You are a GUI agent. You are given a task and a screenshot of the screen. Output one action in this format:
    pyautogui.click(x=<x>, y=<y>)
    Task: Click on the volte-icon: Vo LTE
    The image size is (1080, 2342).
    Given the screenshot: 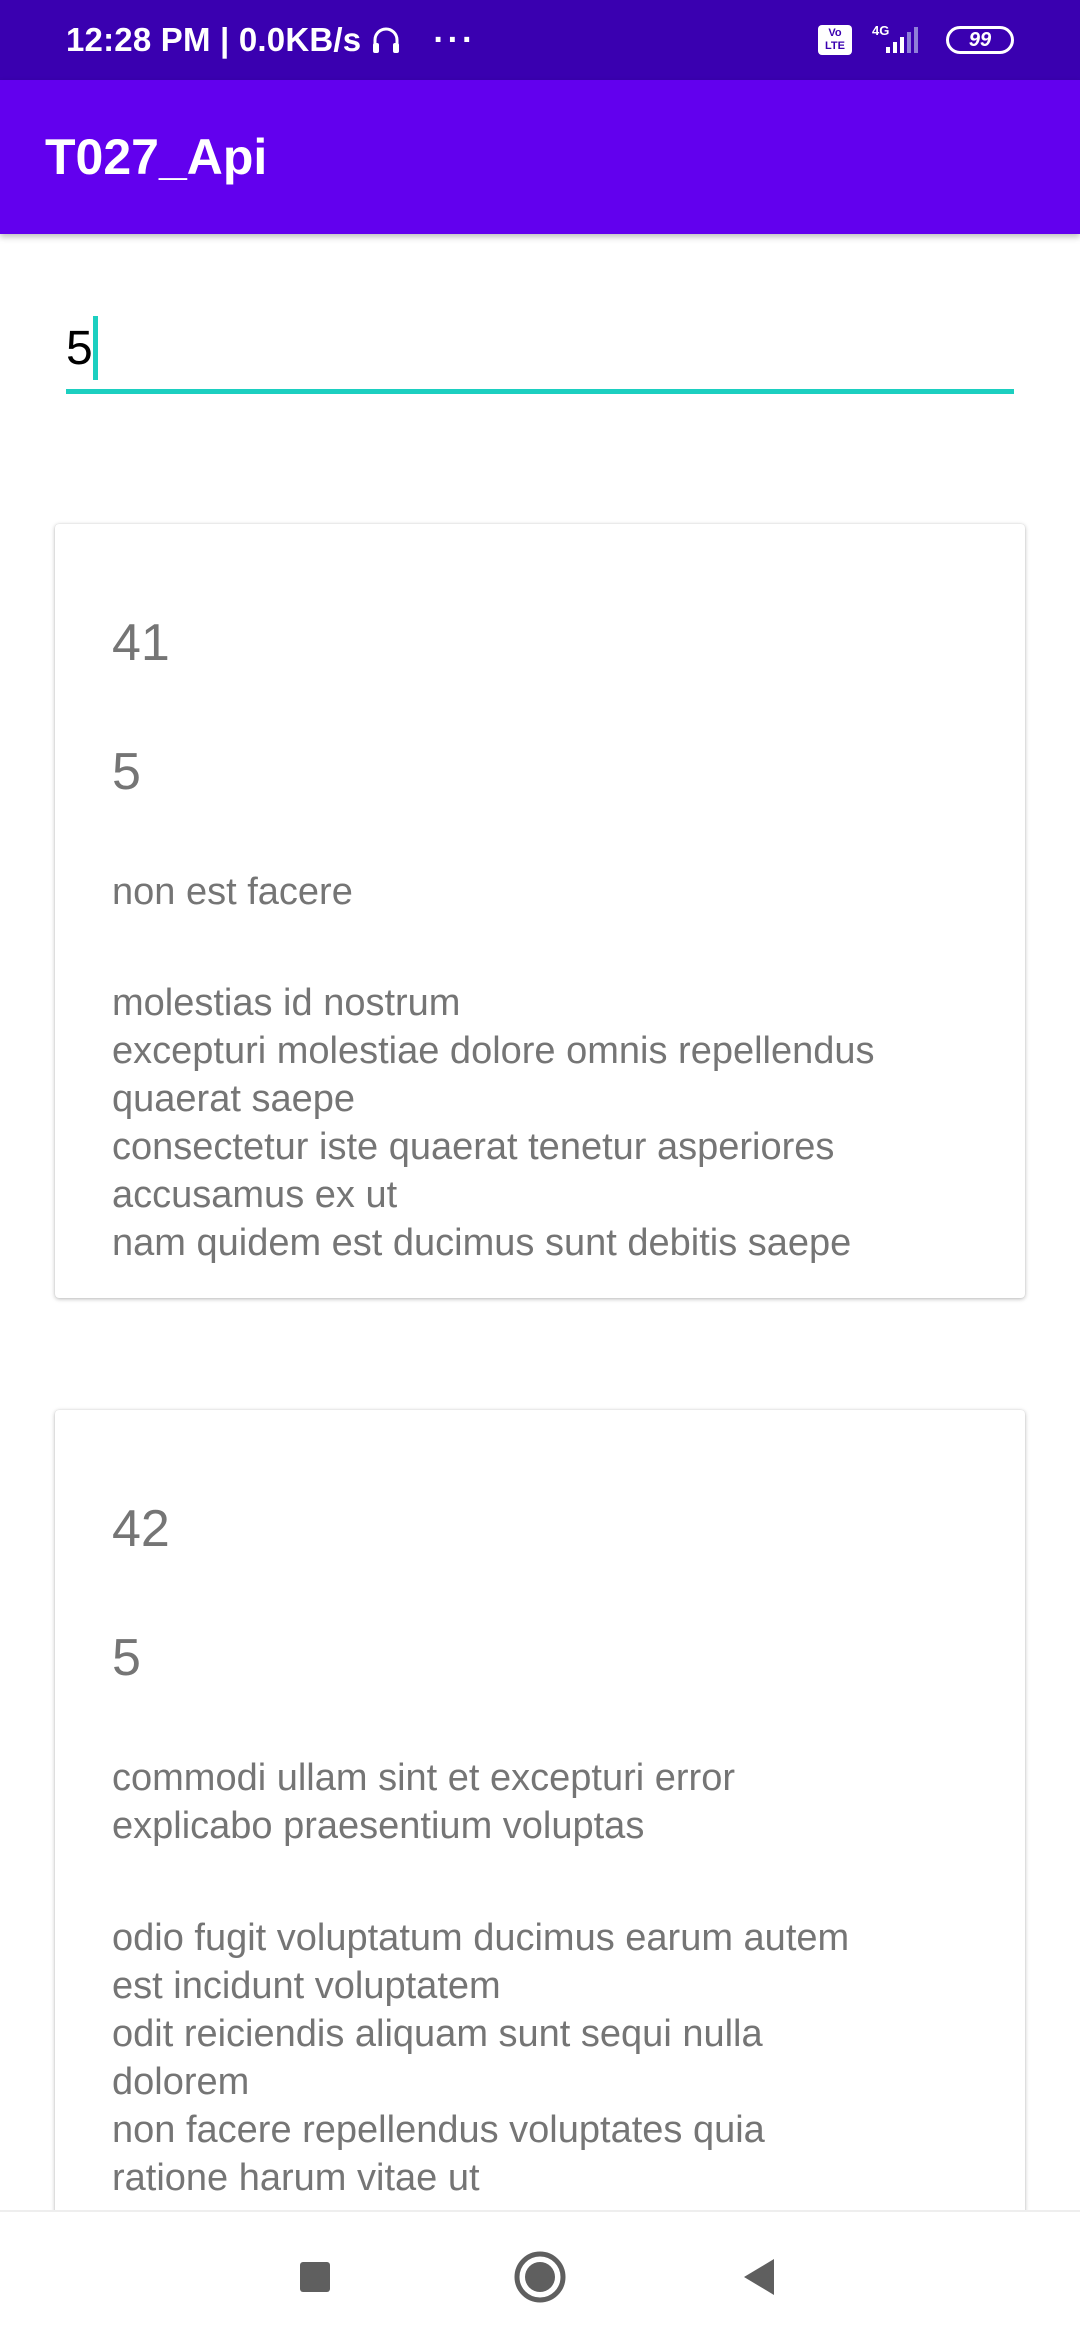 What is the action you would take?
    pyautogui.click(x=835, y=40)
    